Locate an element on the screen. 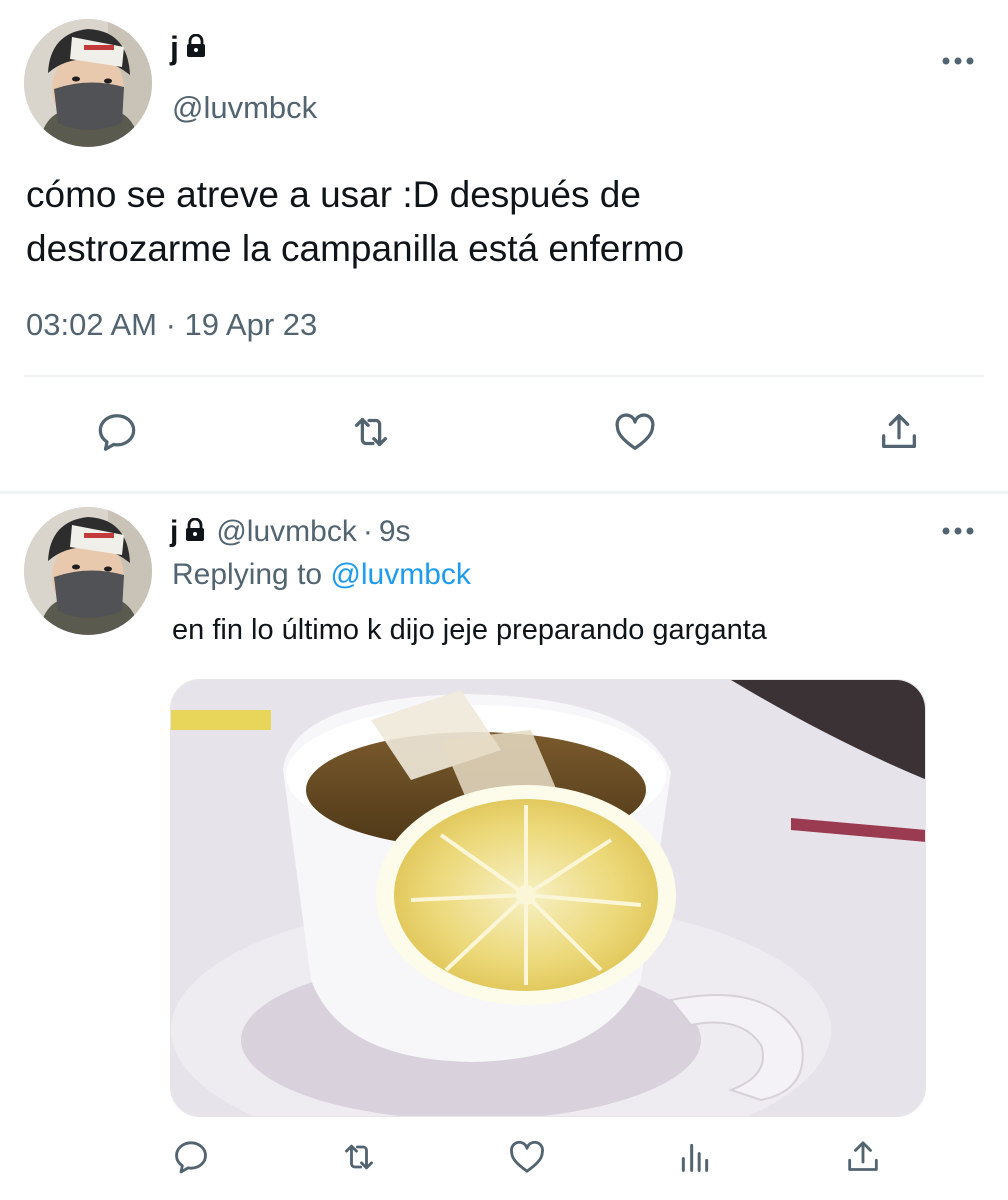 The height and width of the screenshot is (1200, 1008). replying-to: Replying to @luvmbck is located at coordinates (321, 575).